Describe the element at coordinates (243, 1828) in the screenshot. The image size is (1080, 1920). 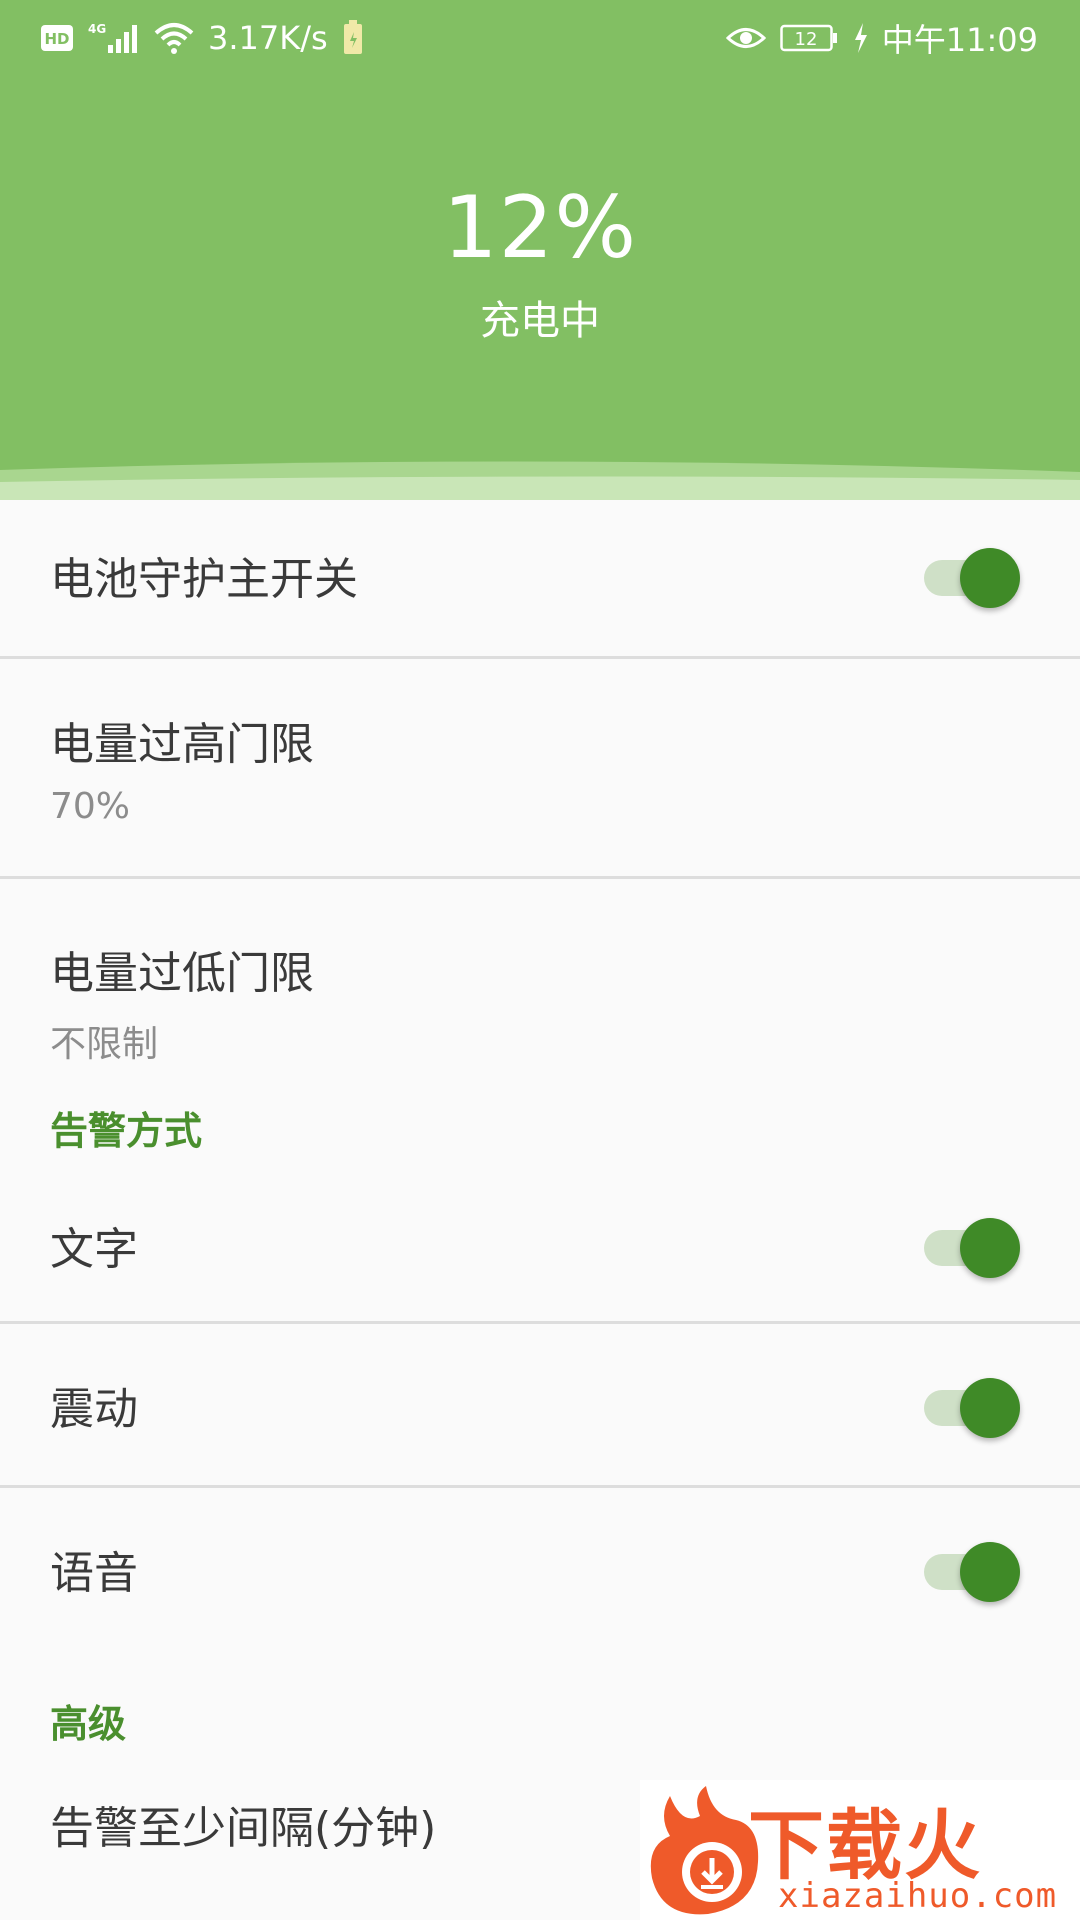
I see `min-interval-label: 告警至少间隔(分钟)` at that location.